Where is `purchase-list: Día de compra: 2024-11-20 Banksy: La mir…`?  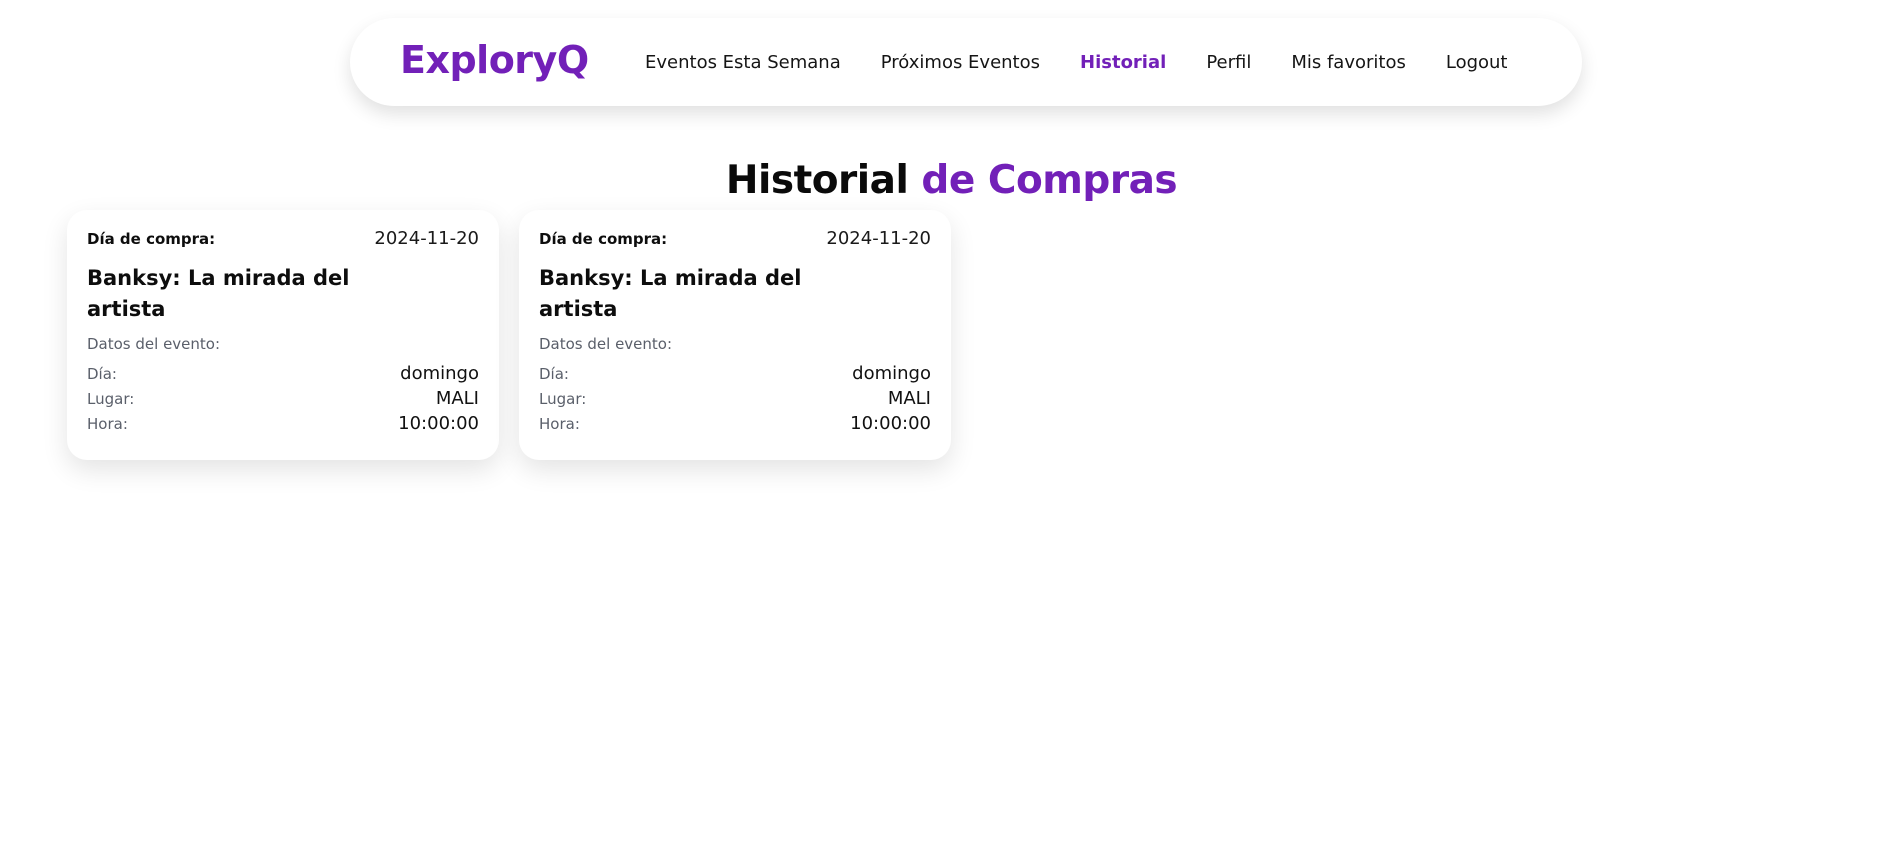
purchase-list: Día de compra: 2024-11-20 Banksy: La mir… is located at coordinates (519, 335).